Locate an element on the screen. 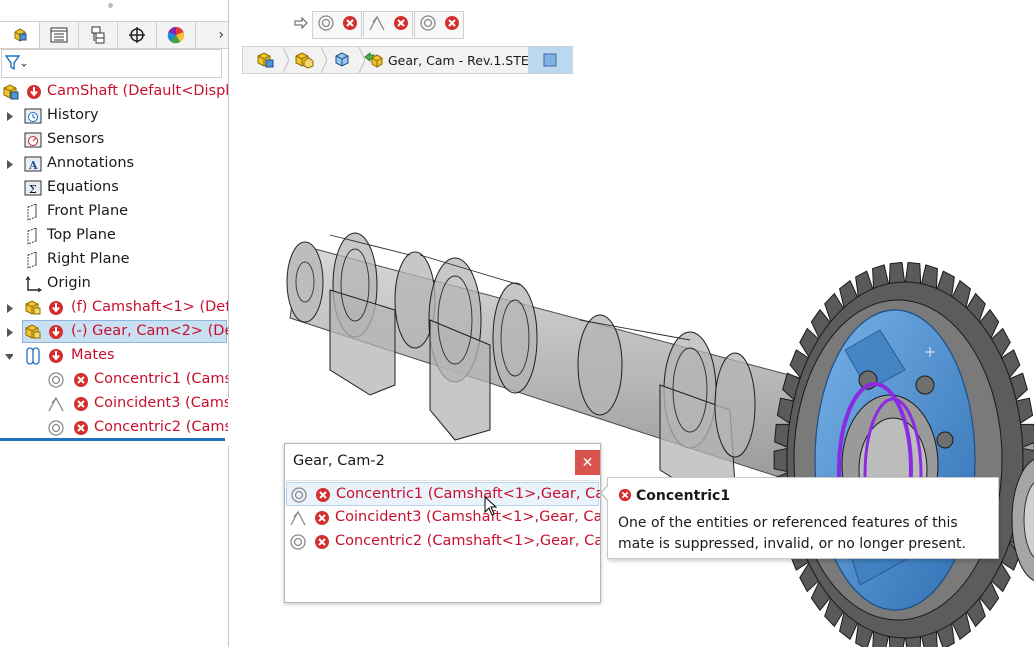 The height and width of the screenshot is (647, 1034). mate-label: Concentric1 (Camshaft<1>,Gear, Cam<2>) is located at coordinates (161, 379).